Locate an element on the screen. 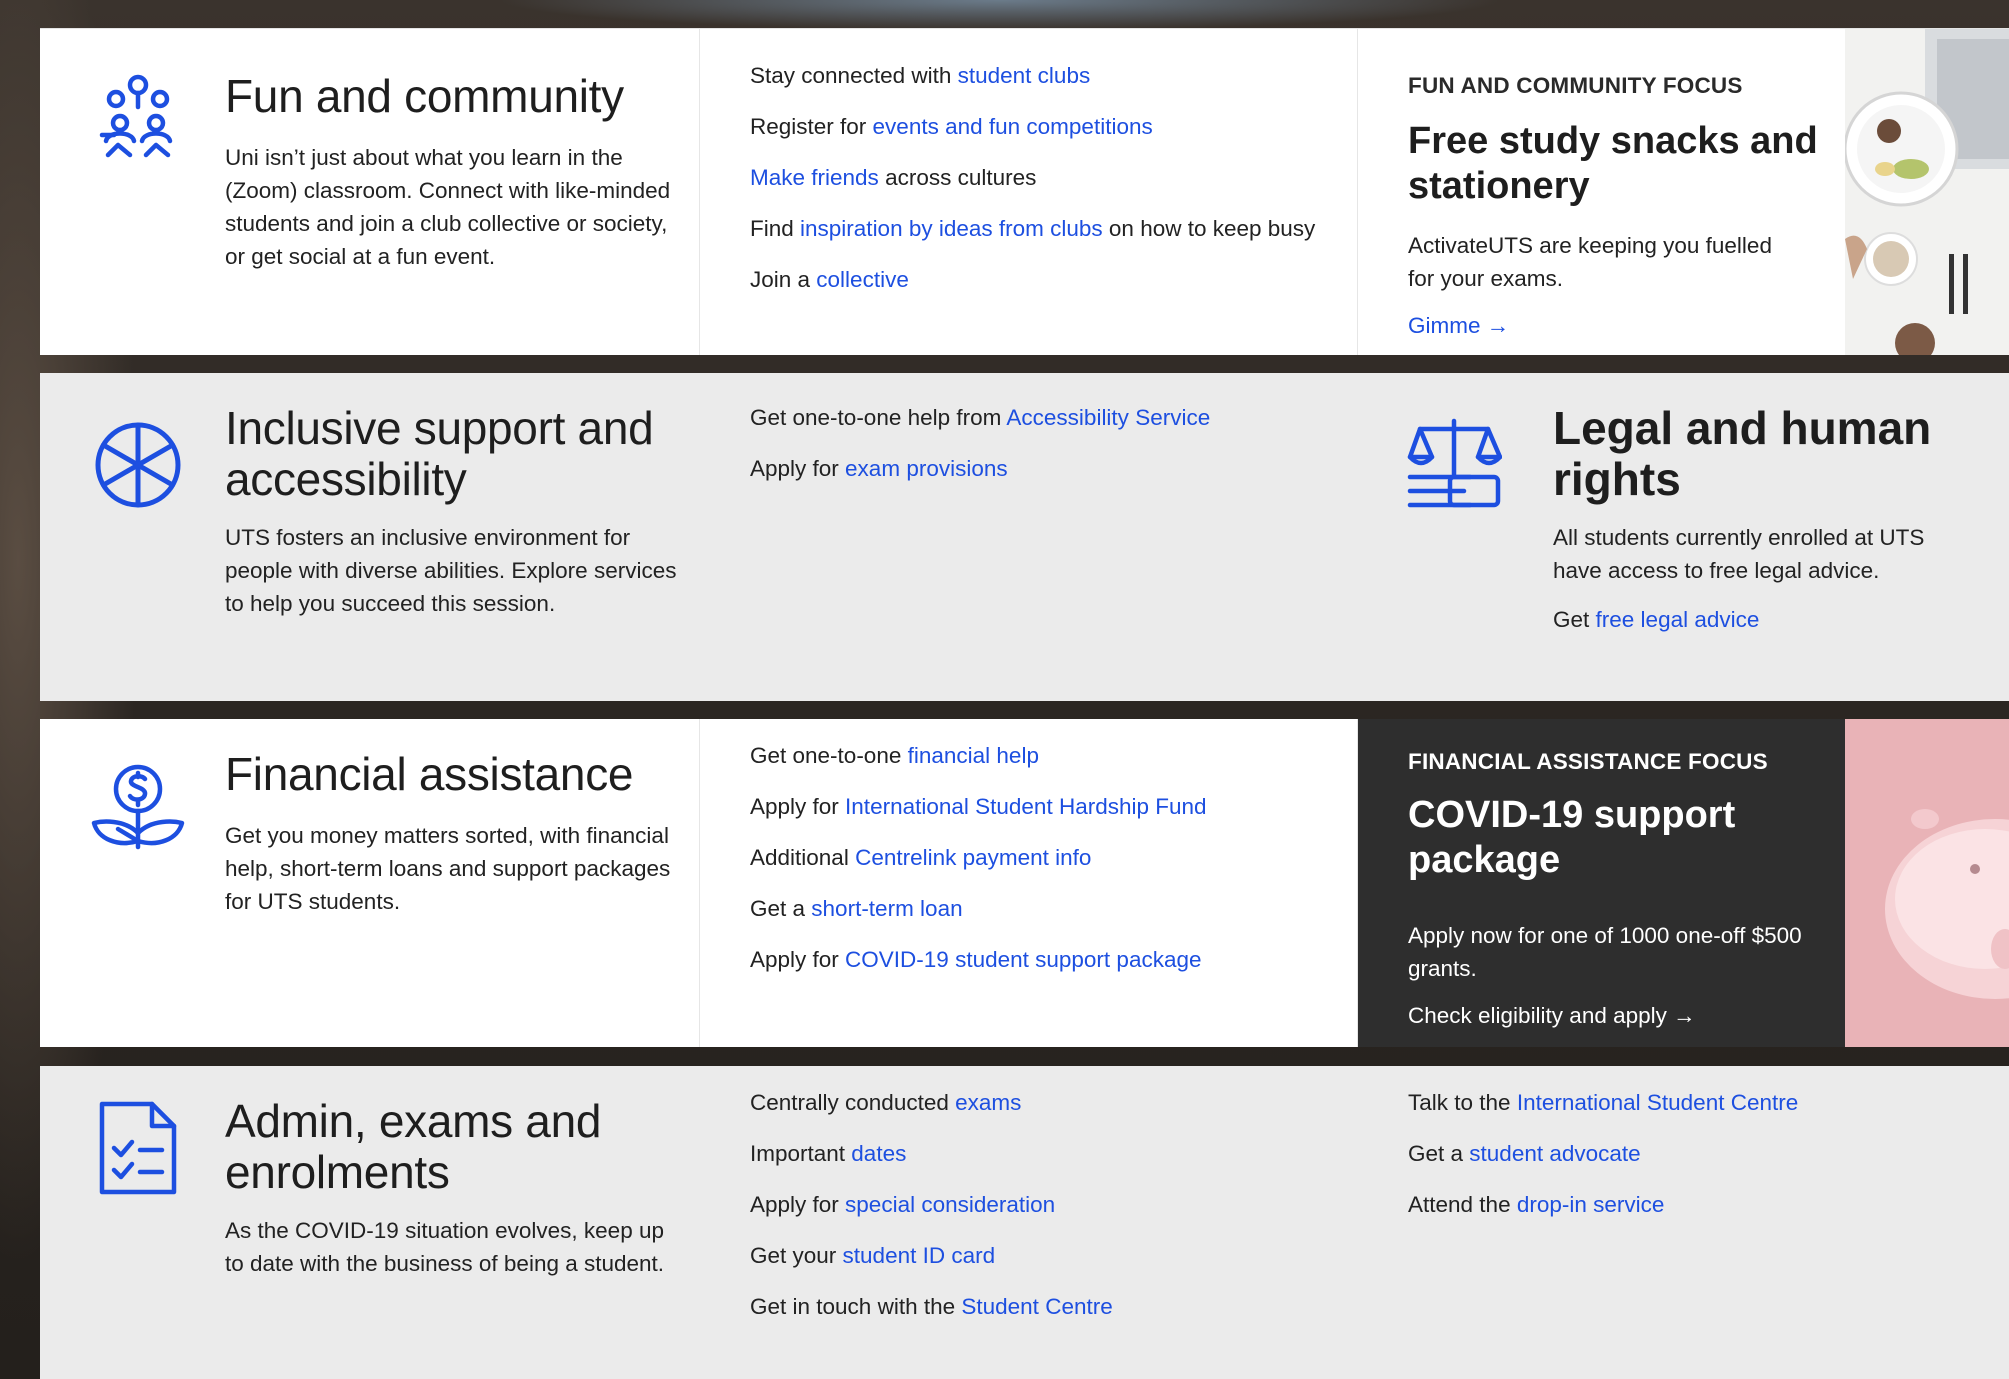  link-dates: dates is located at coordinates (878, 1153).